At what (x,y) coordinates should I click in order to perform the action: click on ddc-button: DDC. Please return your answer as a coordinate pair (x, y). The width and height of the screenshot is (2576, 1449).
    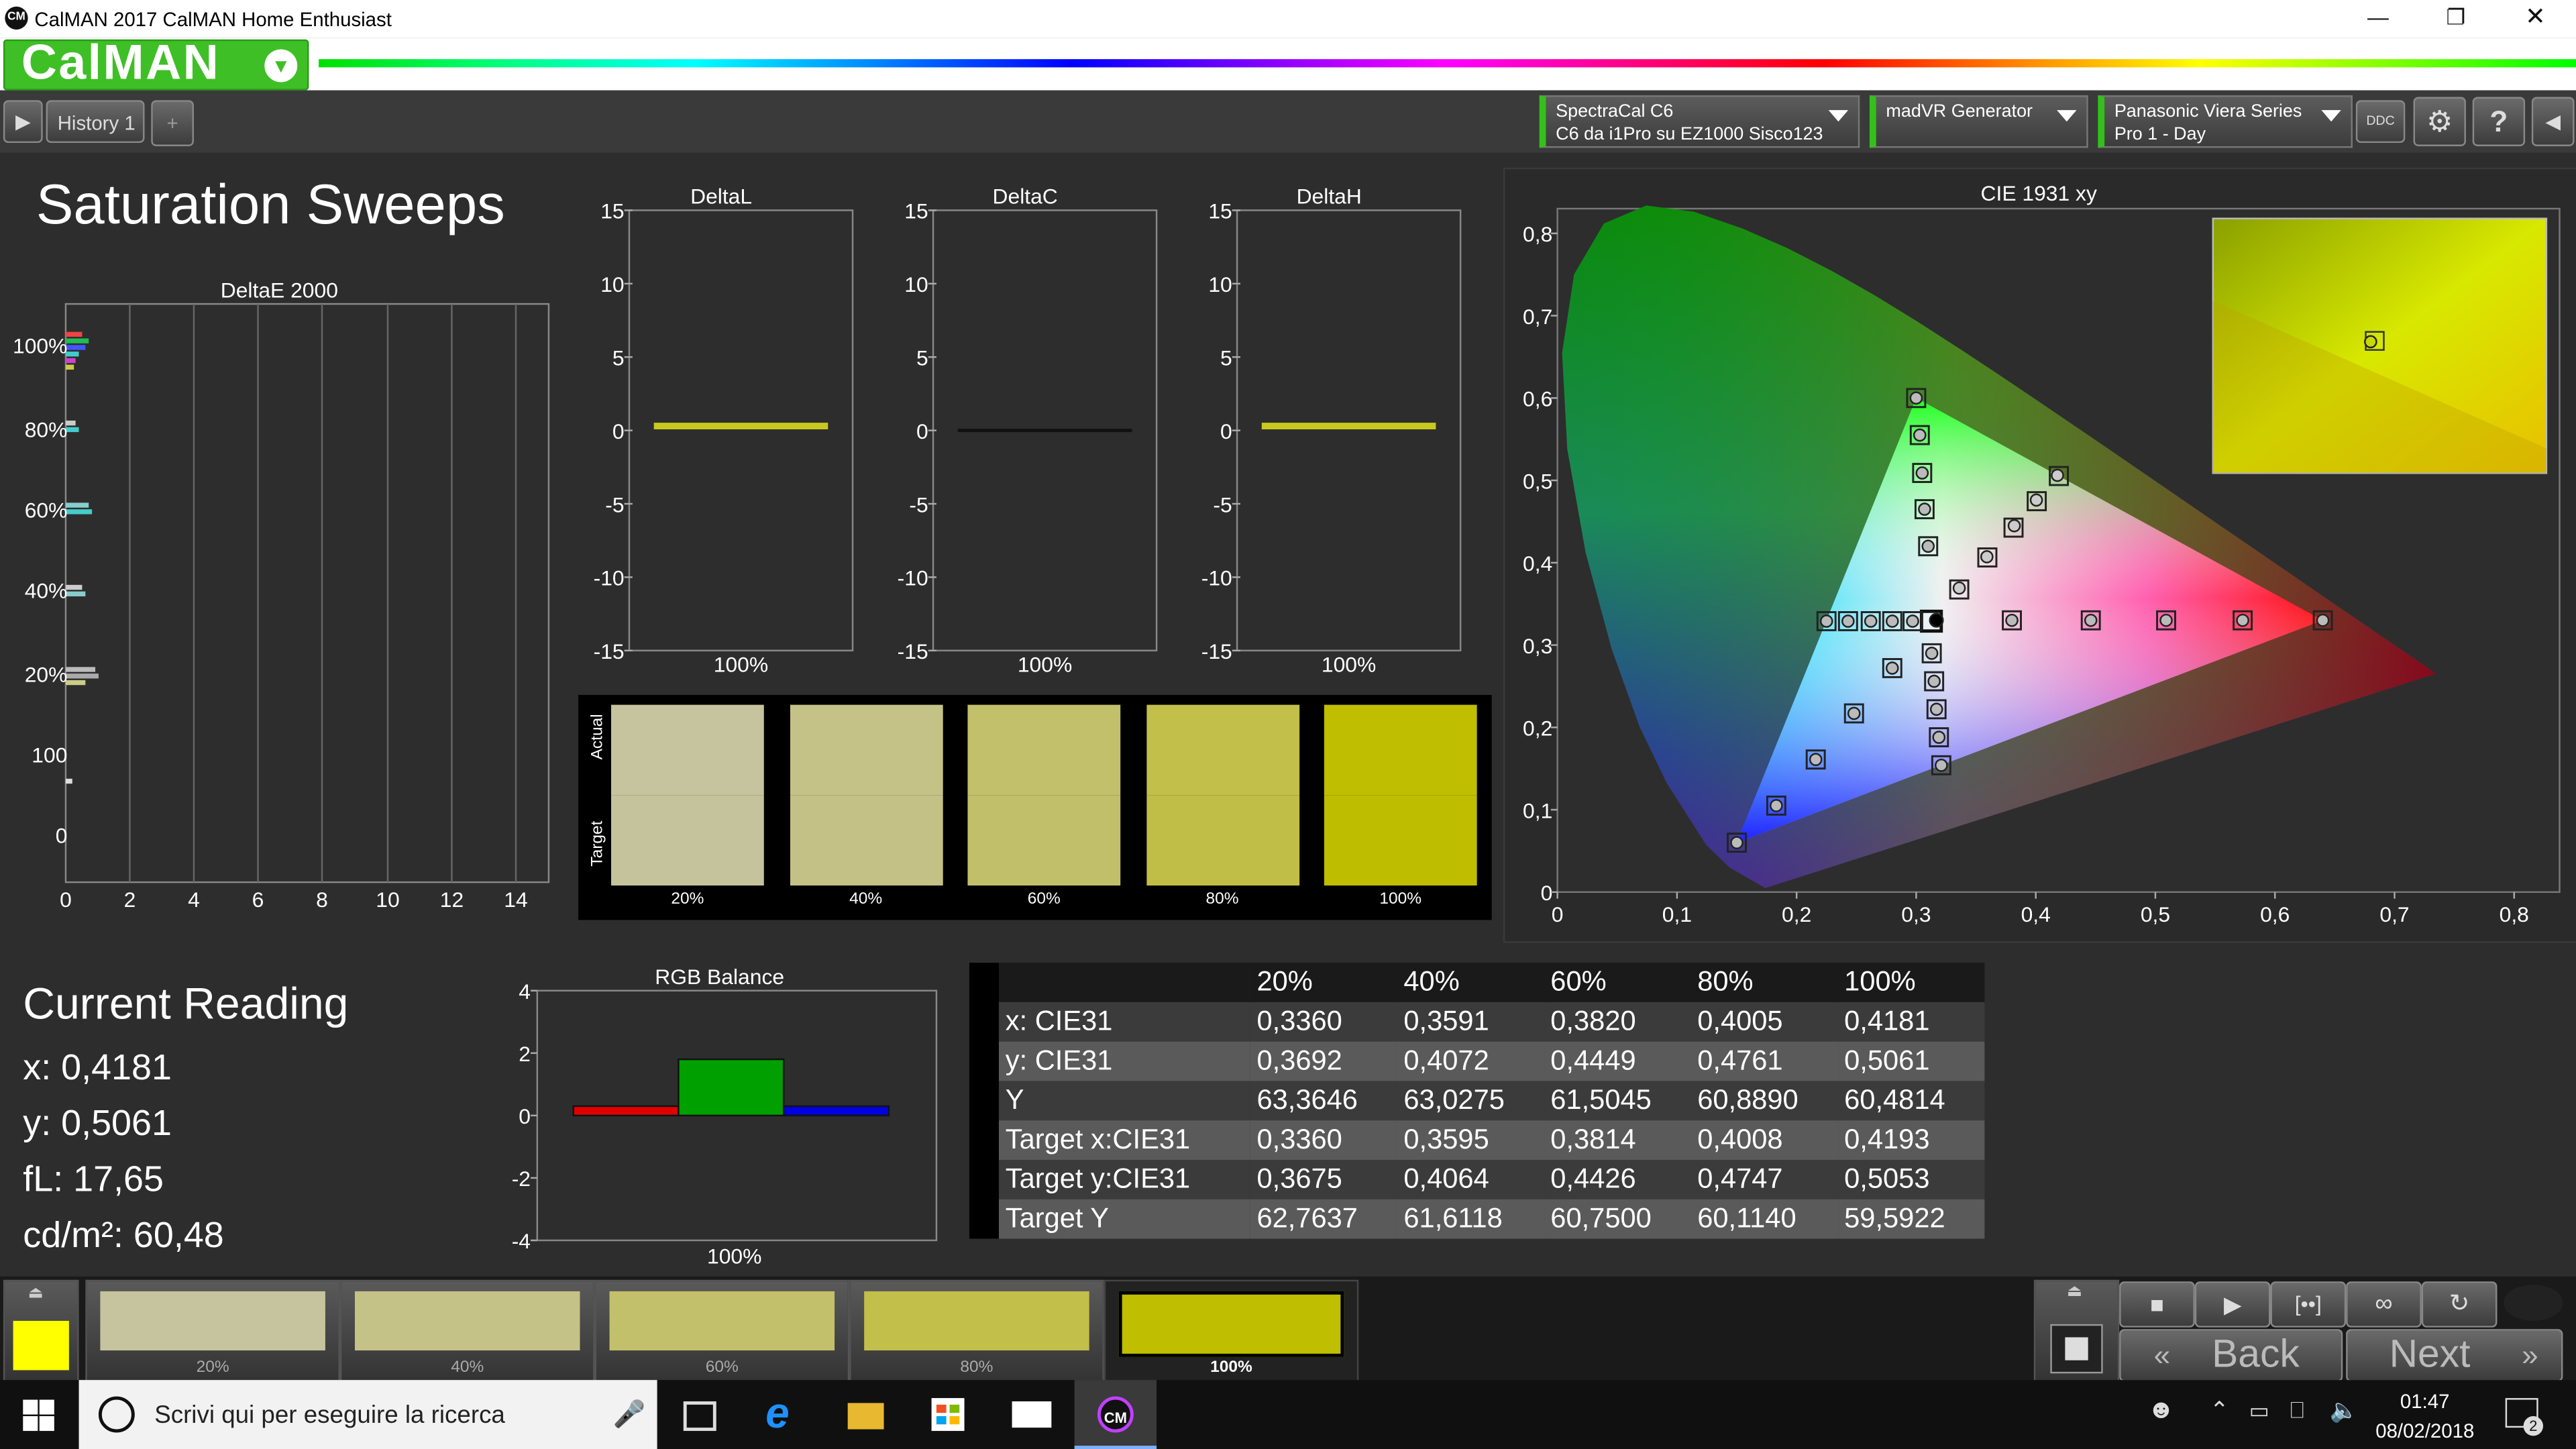
    Looking at the image, I should click on (2380, 122).